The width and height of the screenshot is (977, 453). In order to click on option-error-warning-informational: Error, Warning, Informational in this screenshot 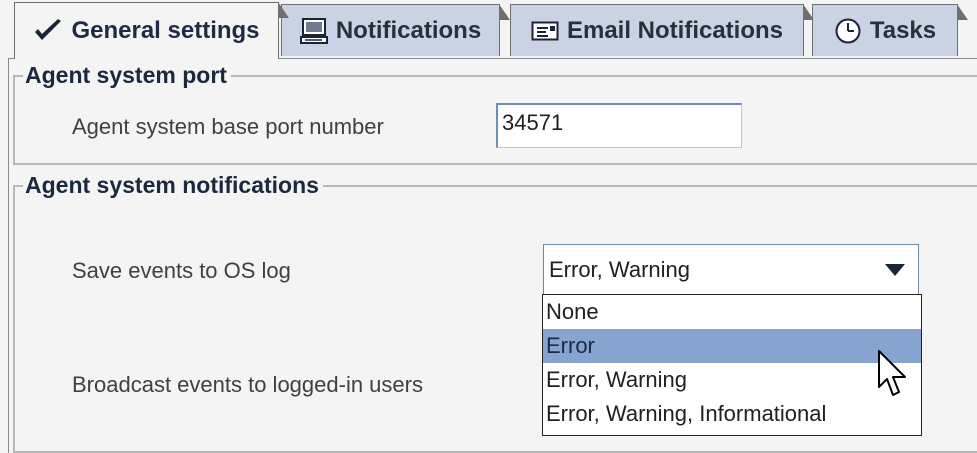, I will do `click(732, 414)`.